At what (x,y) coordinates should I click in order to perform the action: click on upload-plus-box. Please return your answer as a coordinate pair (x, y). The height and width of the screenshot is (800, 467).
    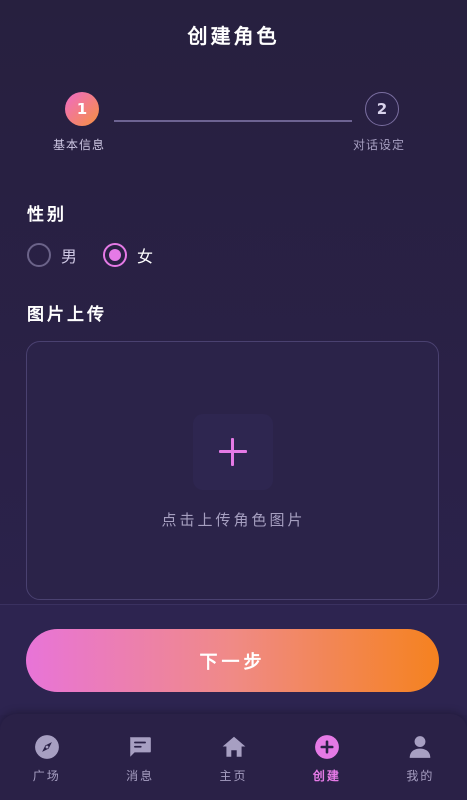
    Looking at the image, I should click on (233, 452).